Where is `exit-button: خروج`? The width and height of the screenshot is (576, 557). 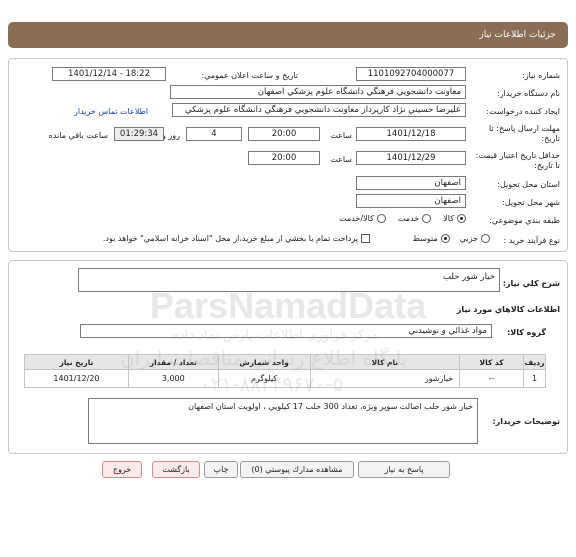 exit-button: خروج is located at coordinates (122, 469).